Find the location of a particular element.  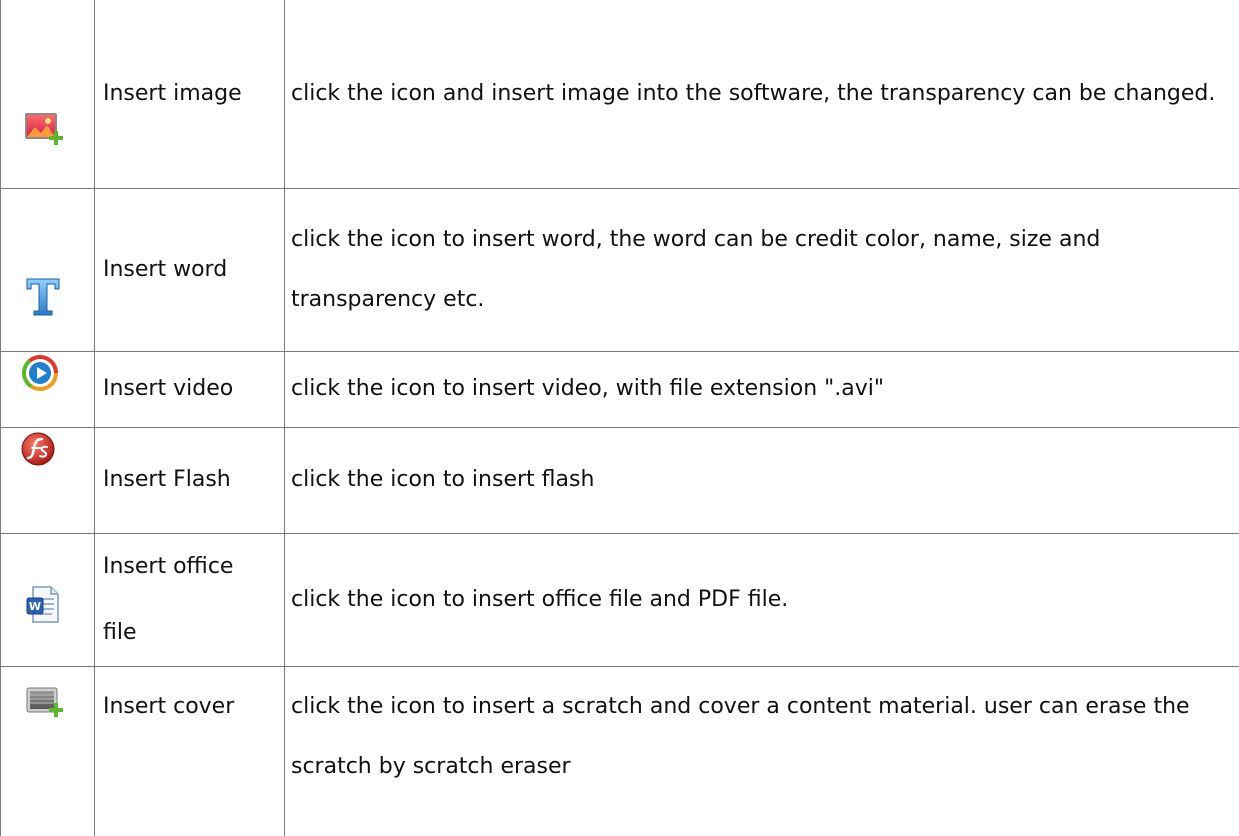

feature-name: Insert Flash is located at coordinates (193, 480).